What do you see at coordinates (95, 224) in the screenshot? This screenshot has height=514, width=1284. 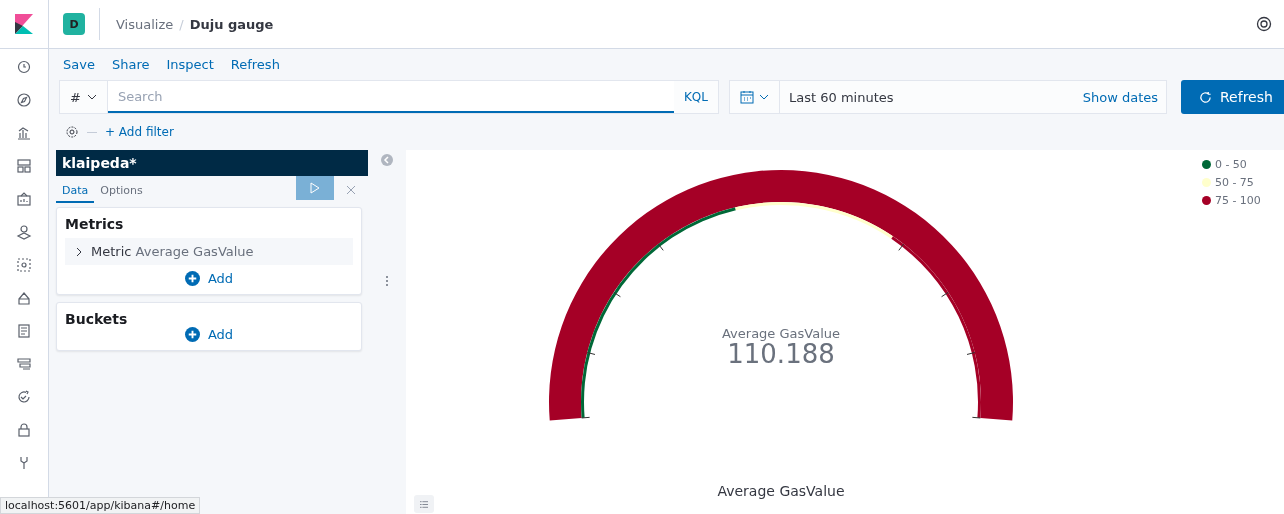 I see `panel-title: Metrics` at bounding box center [95, 224].